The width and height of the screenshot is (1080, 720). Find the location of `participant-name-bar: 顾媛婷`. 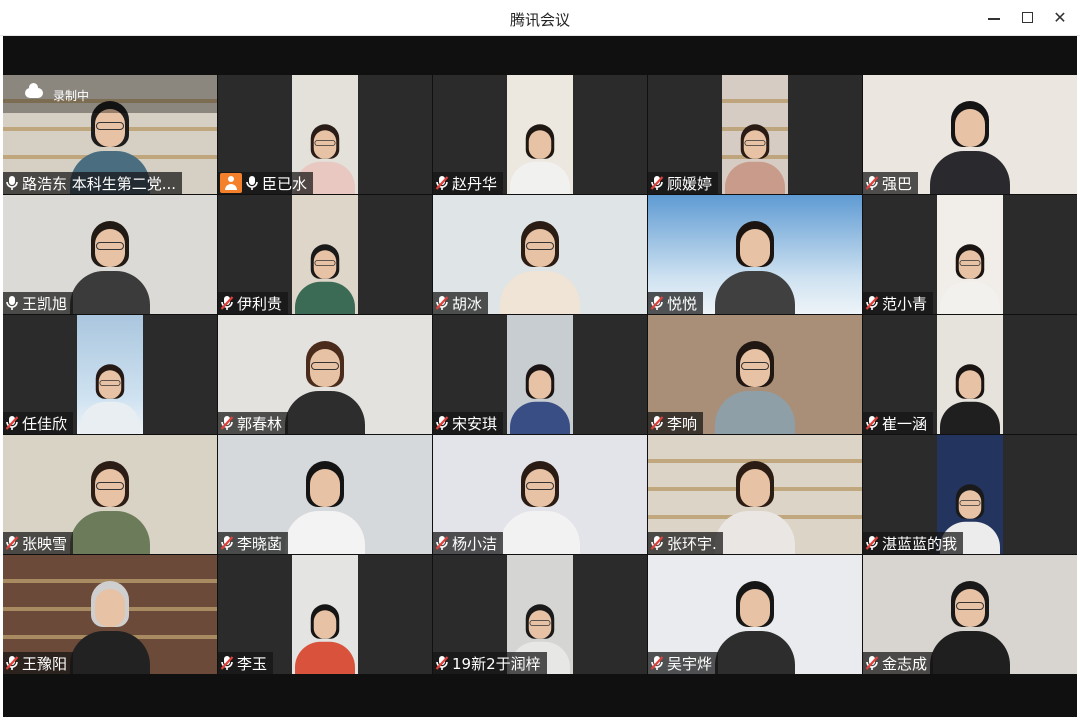

participant-name-bar: 顾媛婷 is located at coordinates (683, 183).